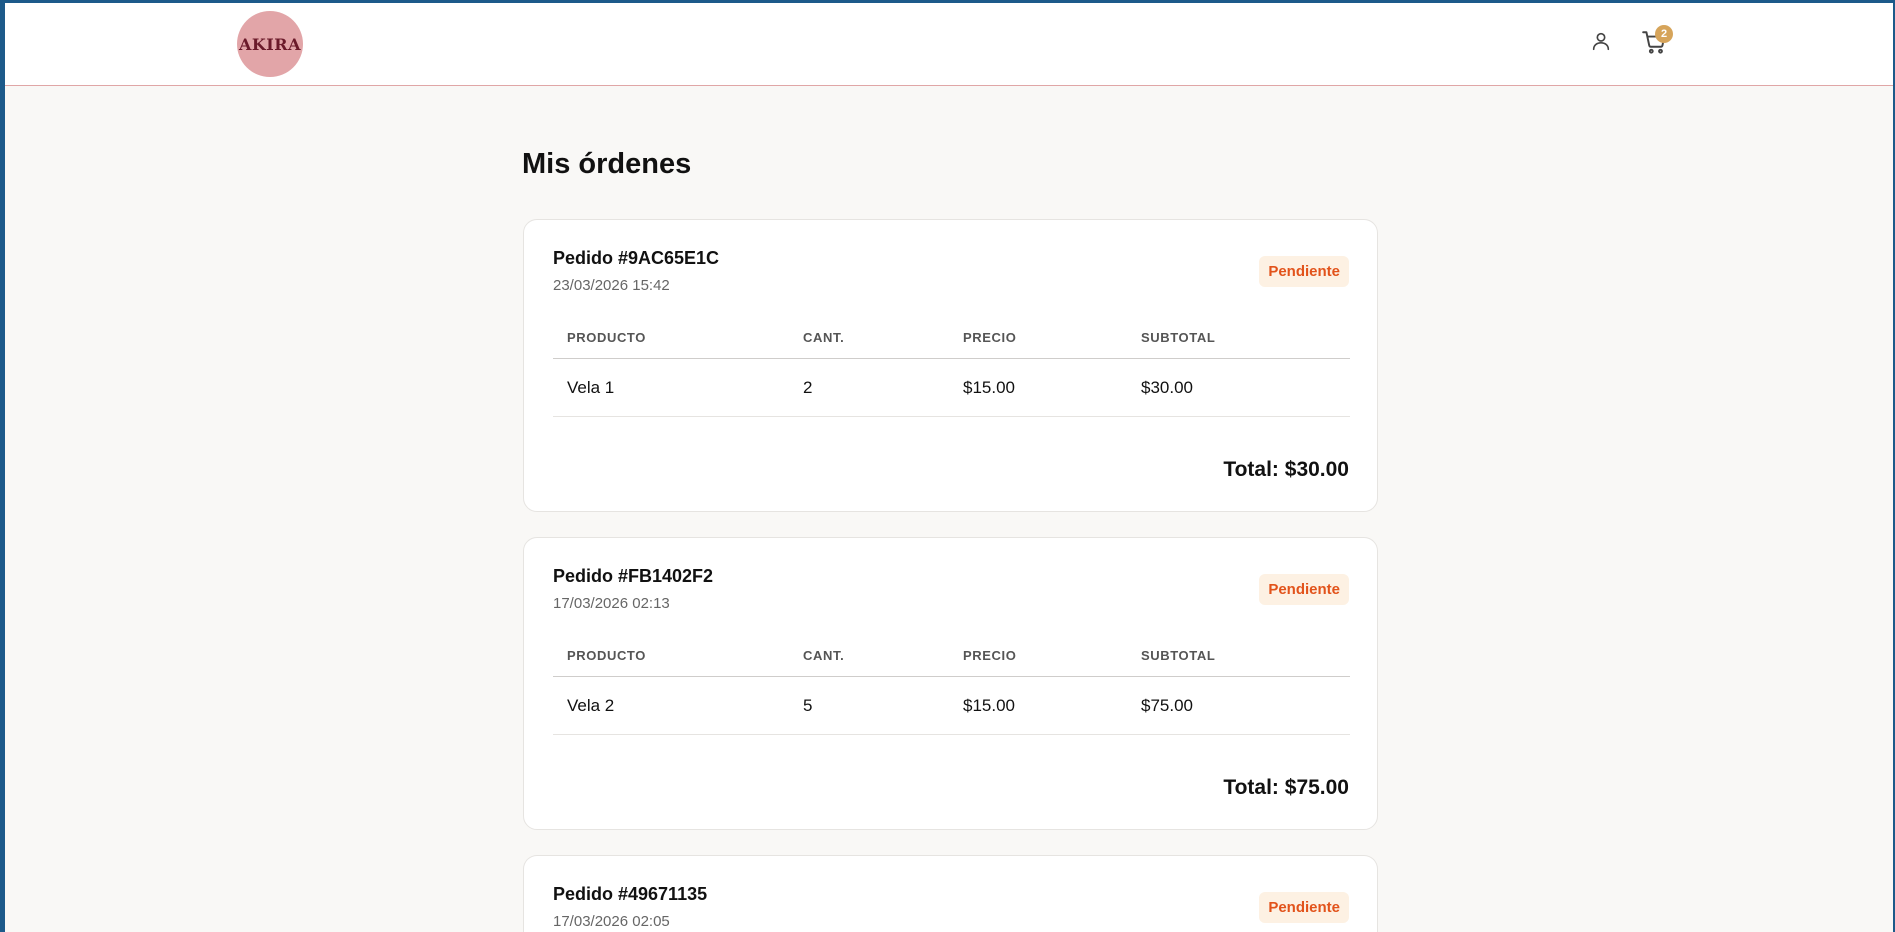  What do you see at coordinates (636, 258) in the screenshot?
I see `order-id: Pedido #9AC65E1C` at bounding box center [636, 258].